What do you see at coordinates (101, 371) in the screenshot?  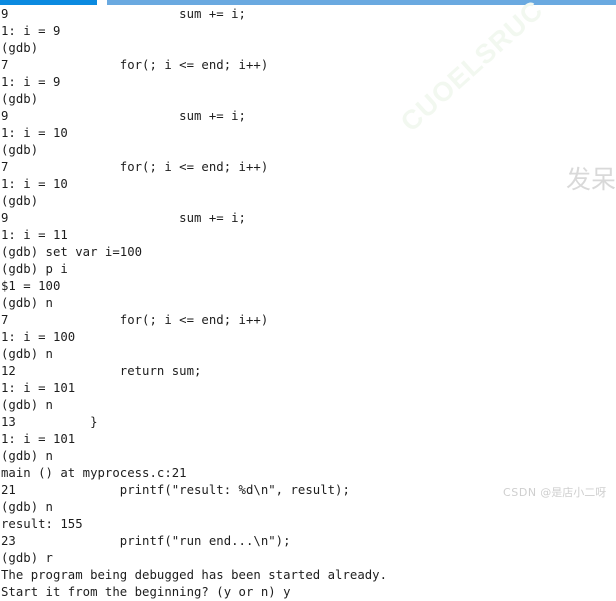 I see `terminal-line: 12 return sum;` at bounding box center [101, 371].